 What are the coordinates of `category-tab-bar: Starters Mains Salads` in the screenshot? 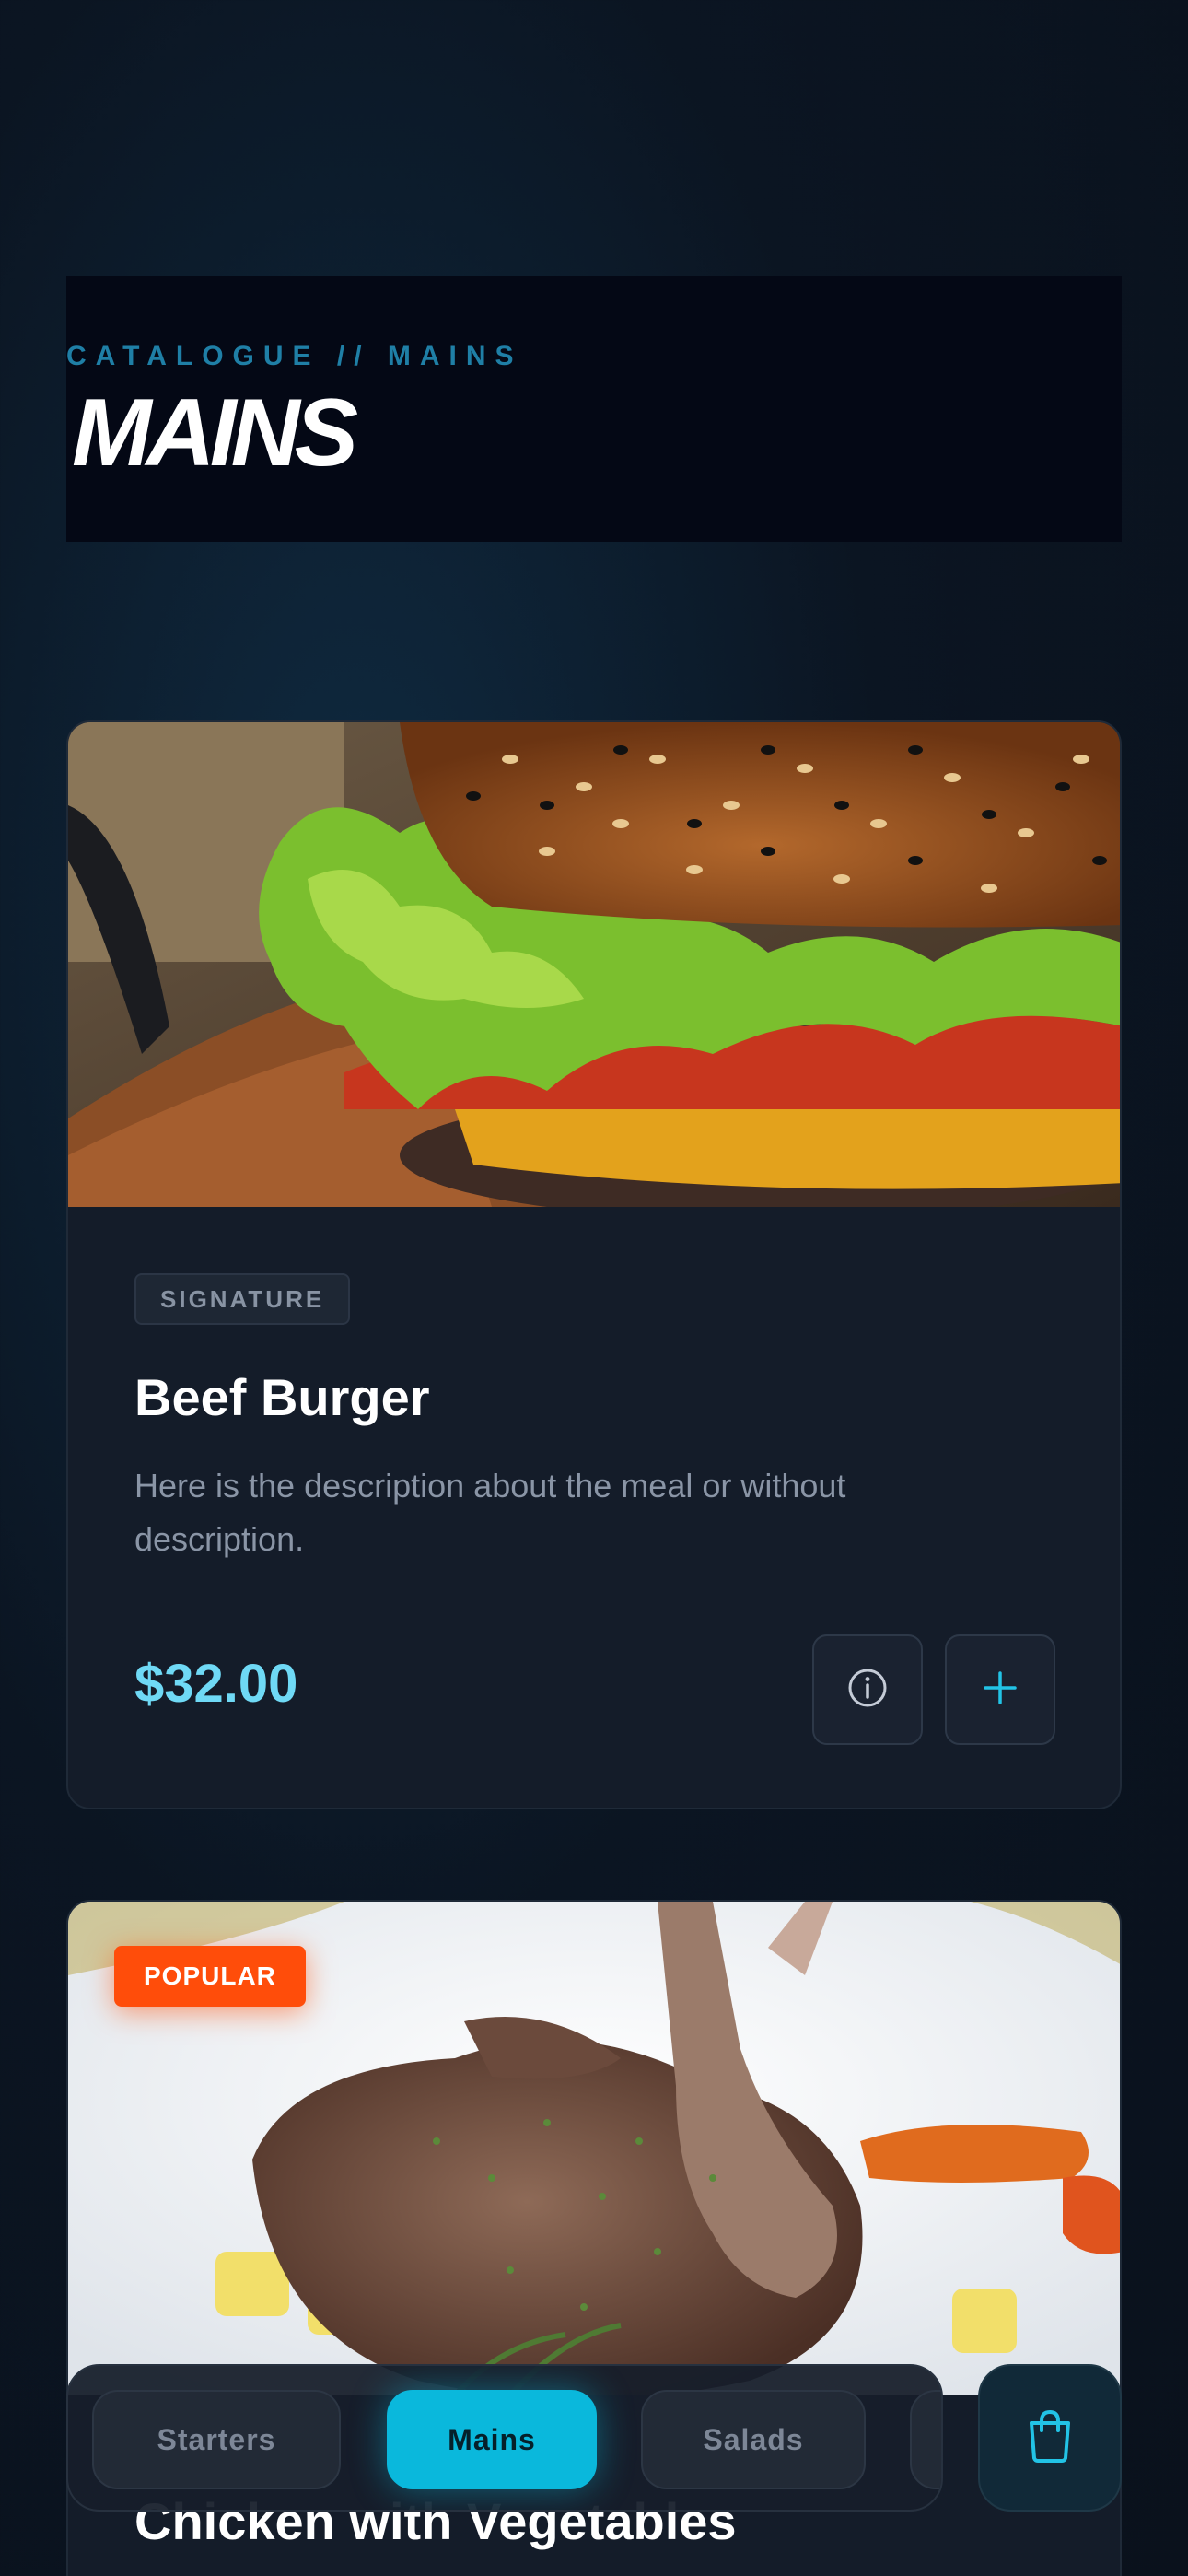 It's located at (504, 2438).